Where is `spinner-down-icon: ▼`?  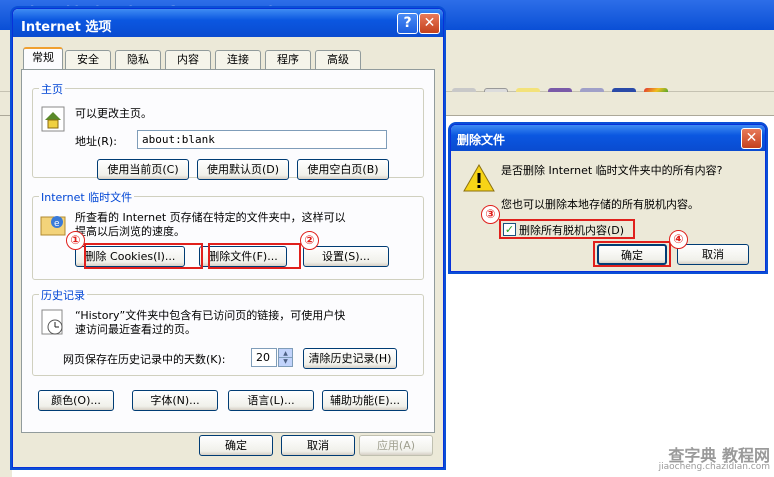
spinner-down-icon: ▼ is located at coordinates (285, 362).